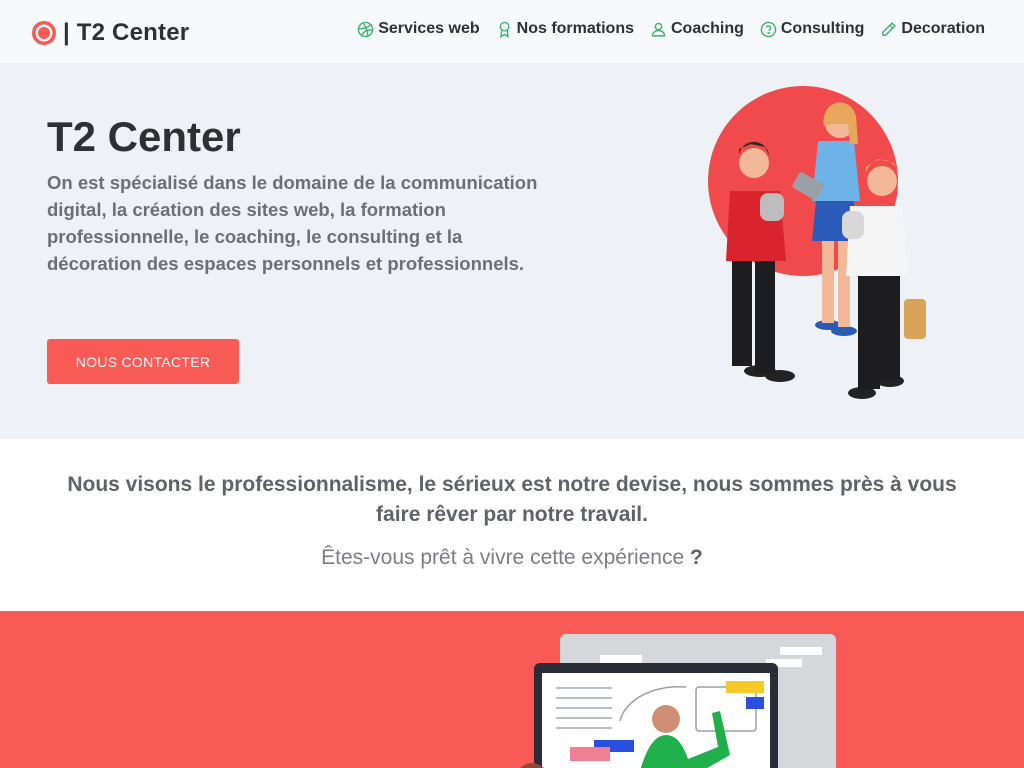 Image resolution: width=1024 pixels, height=768 pixels. I want to click on brand-name: | T2 Center, so click(126, 32).